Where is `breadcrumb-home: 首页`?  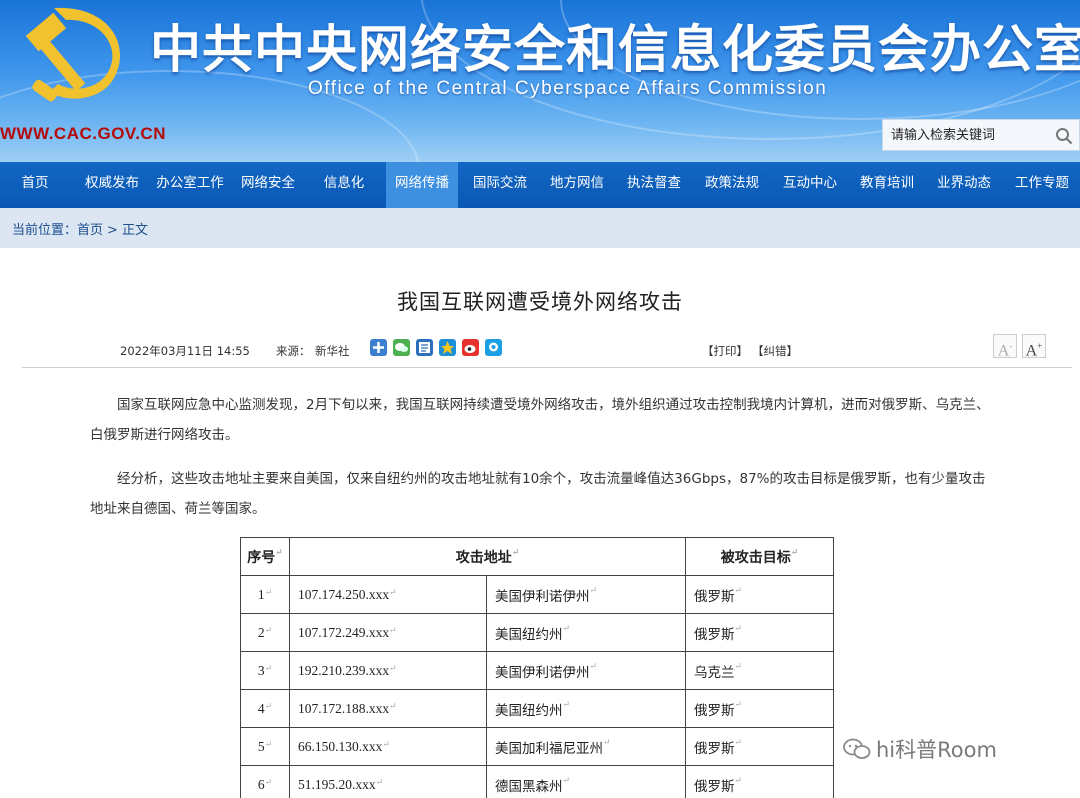 breadcrumb-home: 首页 is located at coordinates (90, 230).